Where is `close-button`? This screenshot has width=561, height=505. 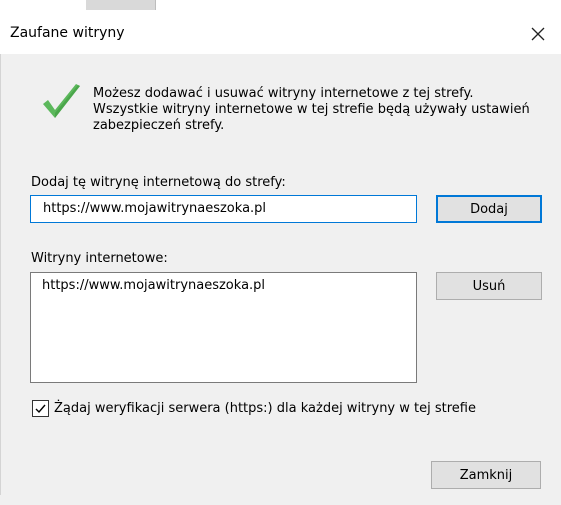 close-button is located at coordinates (538, 34).